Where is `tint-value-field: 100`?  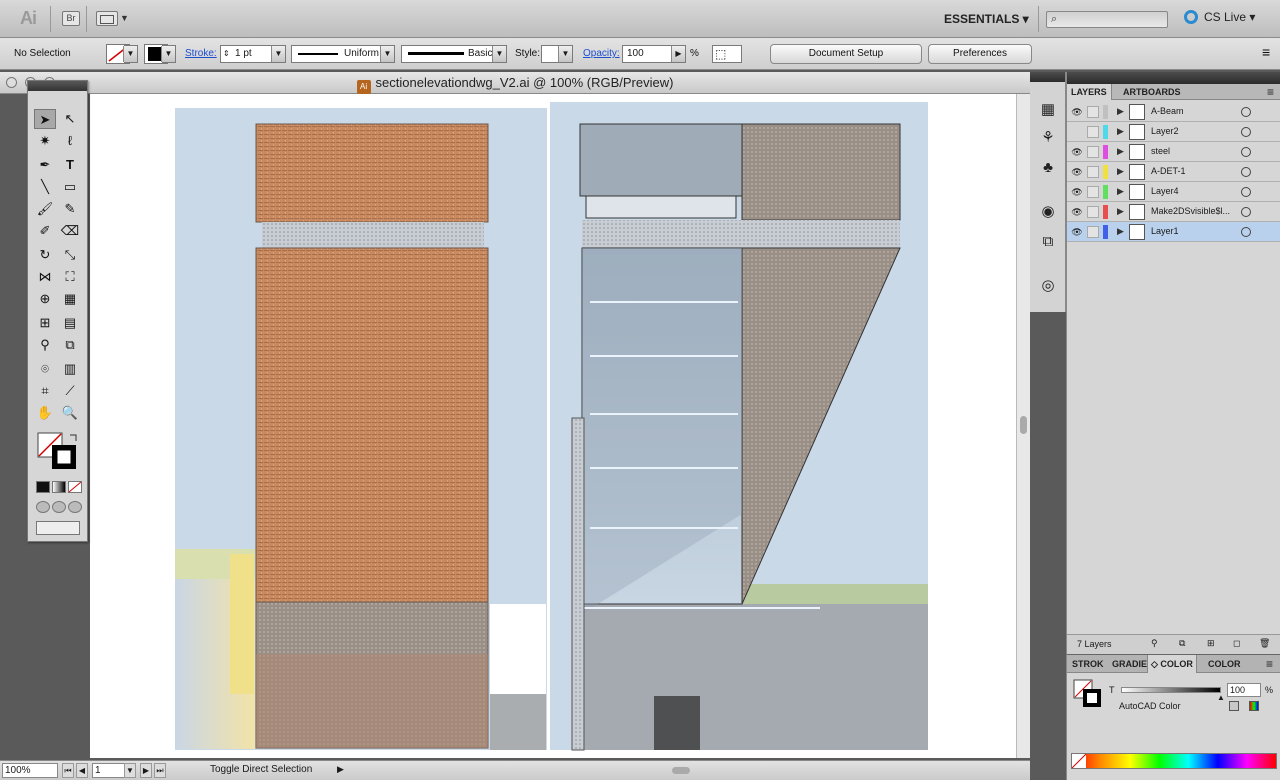 tint-value-field: 100 is located at coordinates (1244, 690).